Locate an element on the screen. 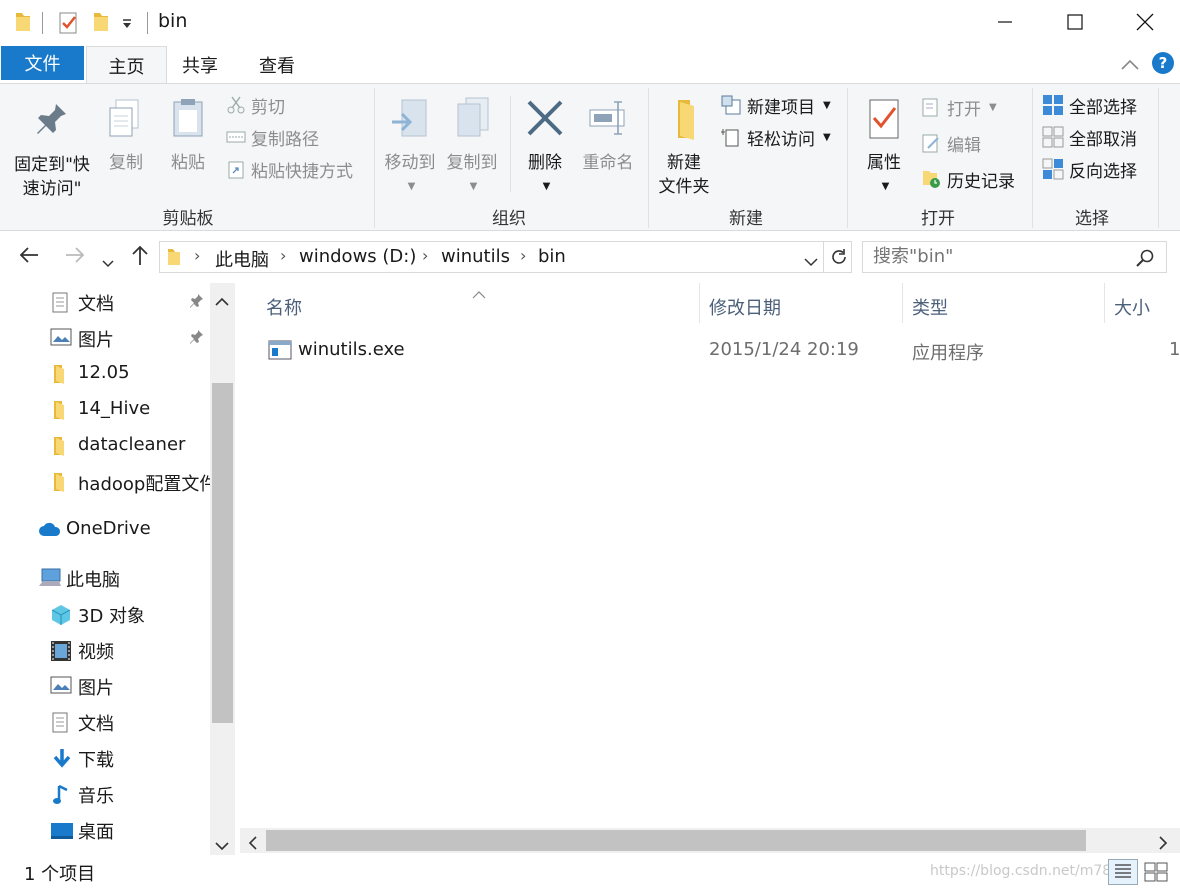 The image size is (1180, 890). nav-scrollbar-thumb is located at coordinates (222, 553).